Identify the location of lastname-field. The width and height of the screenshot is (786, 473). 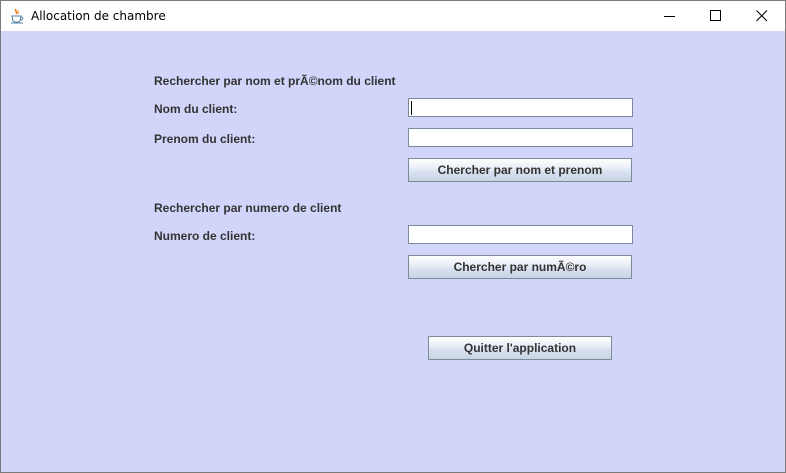
(520, 107).